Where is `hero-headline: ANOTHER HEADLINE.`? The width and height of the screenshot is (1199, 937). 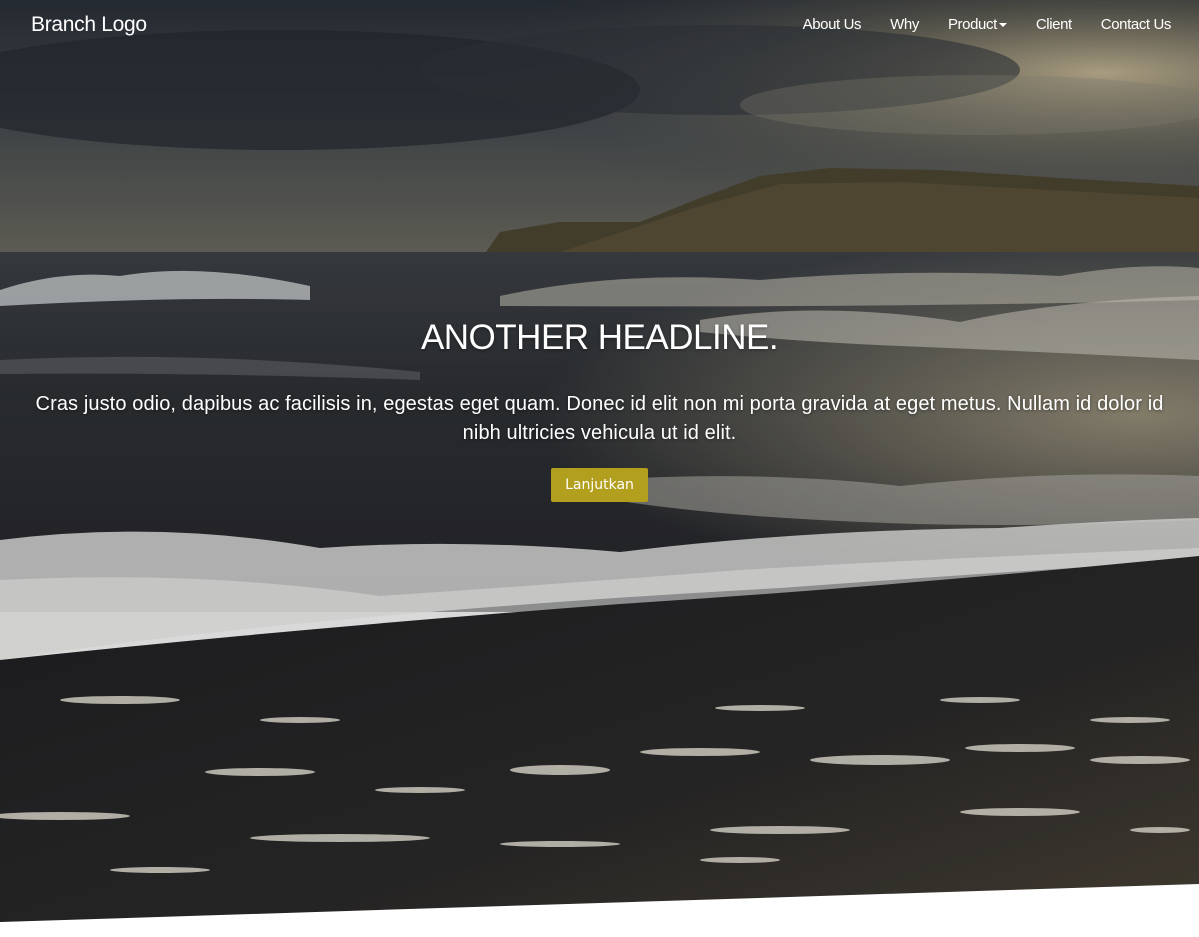 hero-headline: ANOTHER HEADLINE. is located at coordinates (599, 337).